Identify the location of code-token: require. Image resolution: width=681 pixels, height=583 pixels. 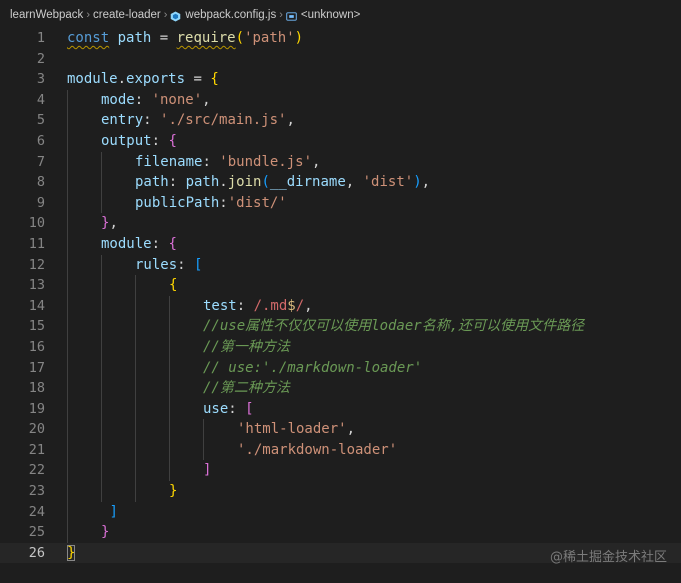
(206, 38).